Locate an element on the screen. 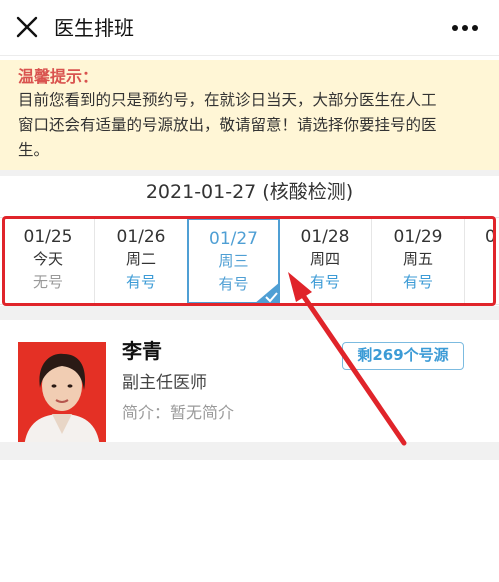 The image size is (499, 582). page-title: 医生排班 is located at coordinates (94, 28).